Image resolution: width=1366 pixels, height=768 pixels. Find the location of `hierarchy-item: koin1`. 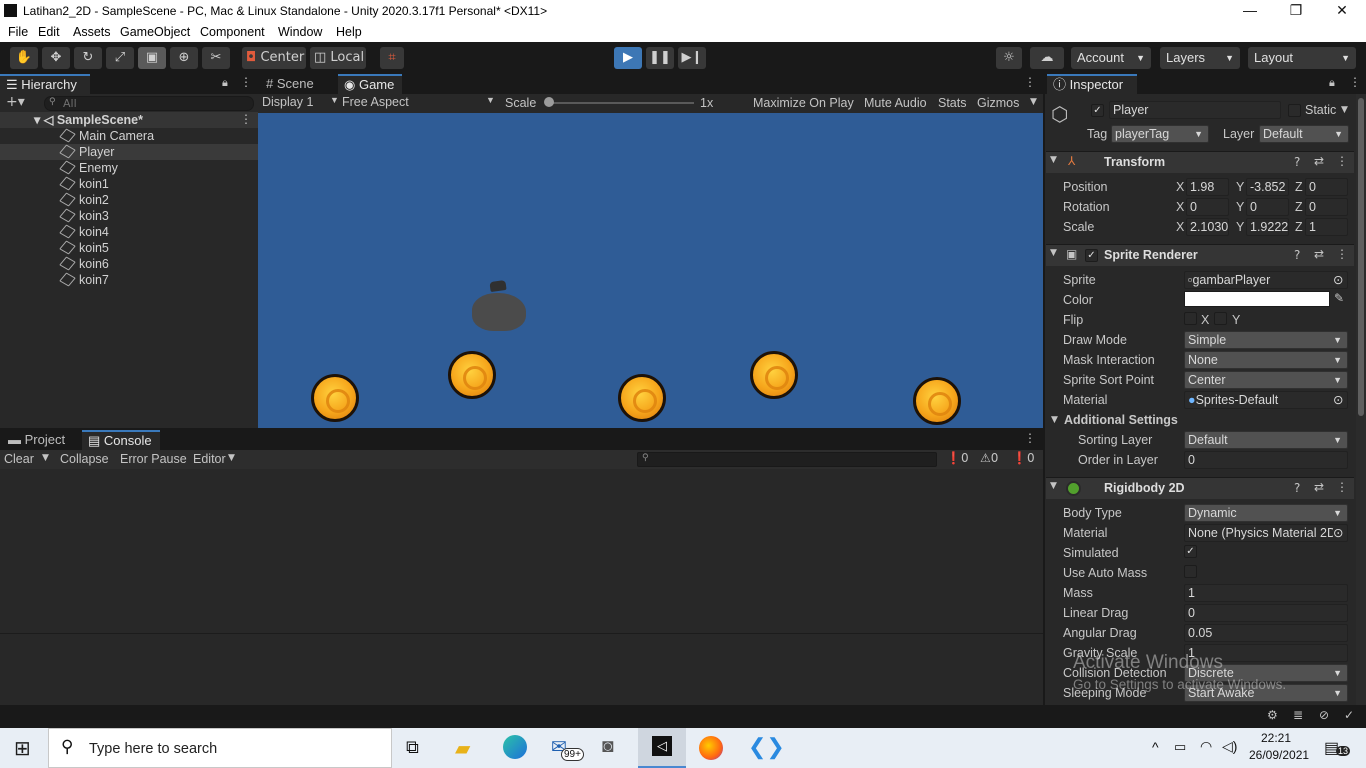

hierarchy-item: koin1 is located at coordinates (84, 184).